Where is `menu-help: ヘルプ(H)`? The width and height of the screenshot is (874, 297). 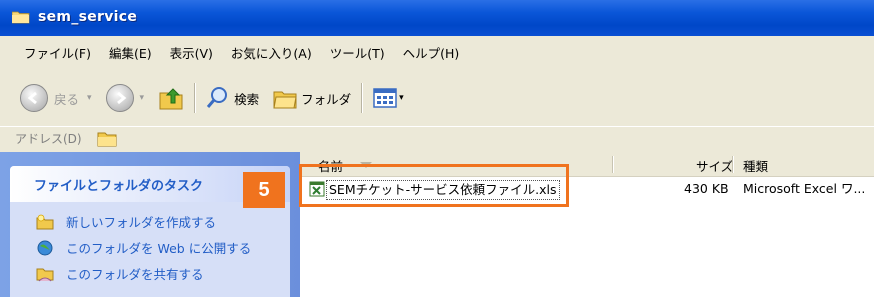
menu-help: ヘルプ(H) is located at coordinates (431, 52).